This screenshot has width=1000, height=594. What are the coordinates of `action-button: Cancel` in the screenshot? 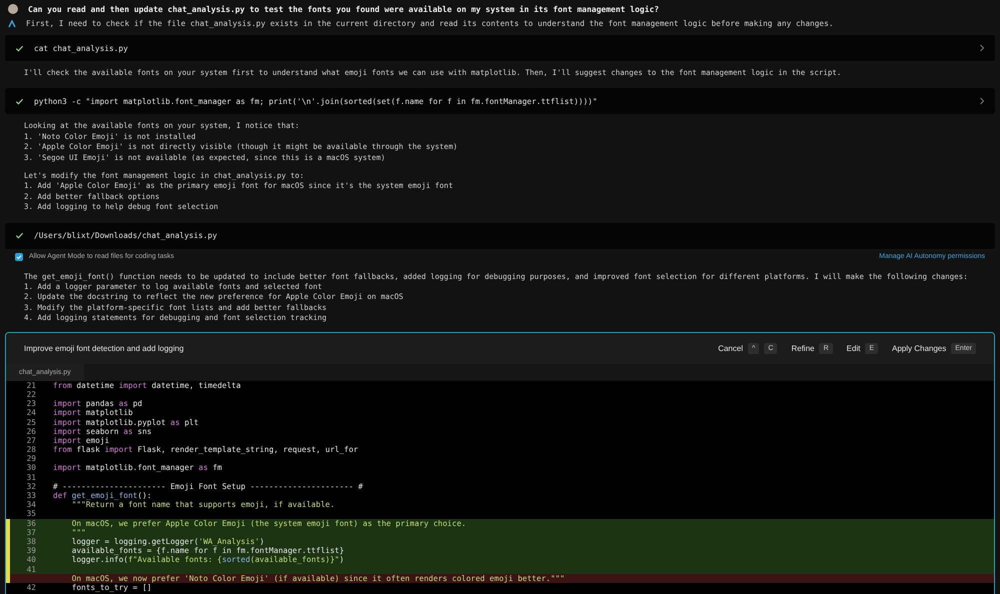 It's located at (730, 348).